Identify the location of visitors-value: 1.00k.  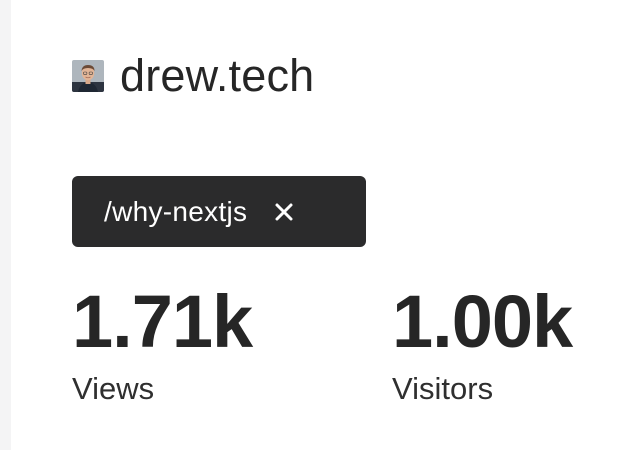
(482, 321).